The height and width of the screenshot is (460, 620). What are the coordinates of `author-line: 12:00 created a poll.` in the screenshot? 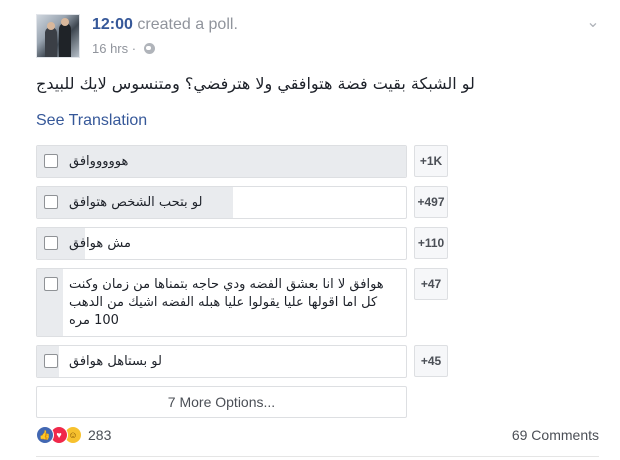 It's located at (165, 25).